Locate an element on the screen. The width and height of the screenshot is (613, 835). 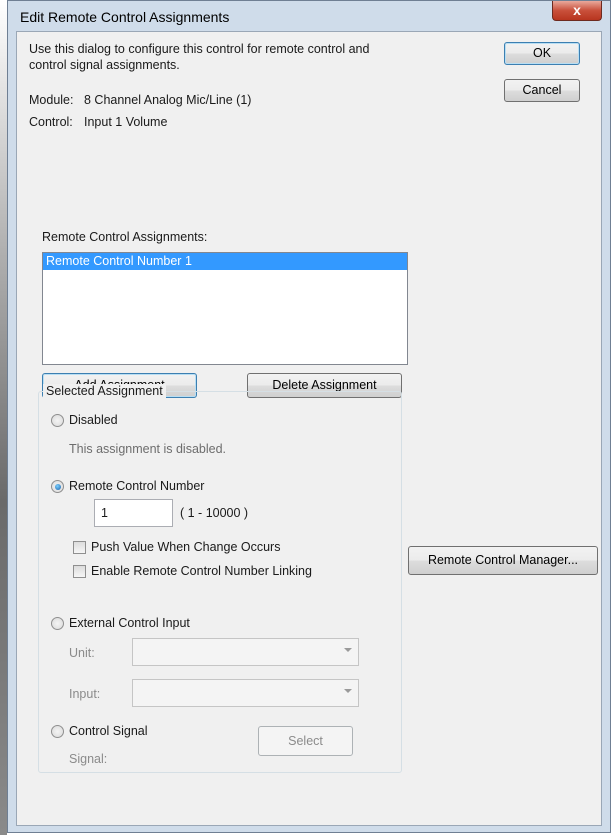
intro-line-2: control signal assignments. is located at coordinates (104, 65).